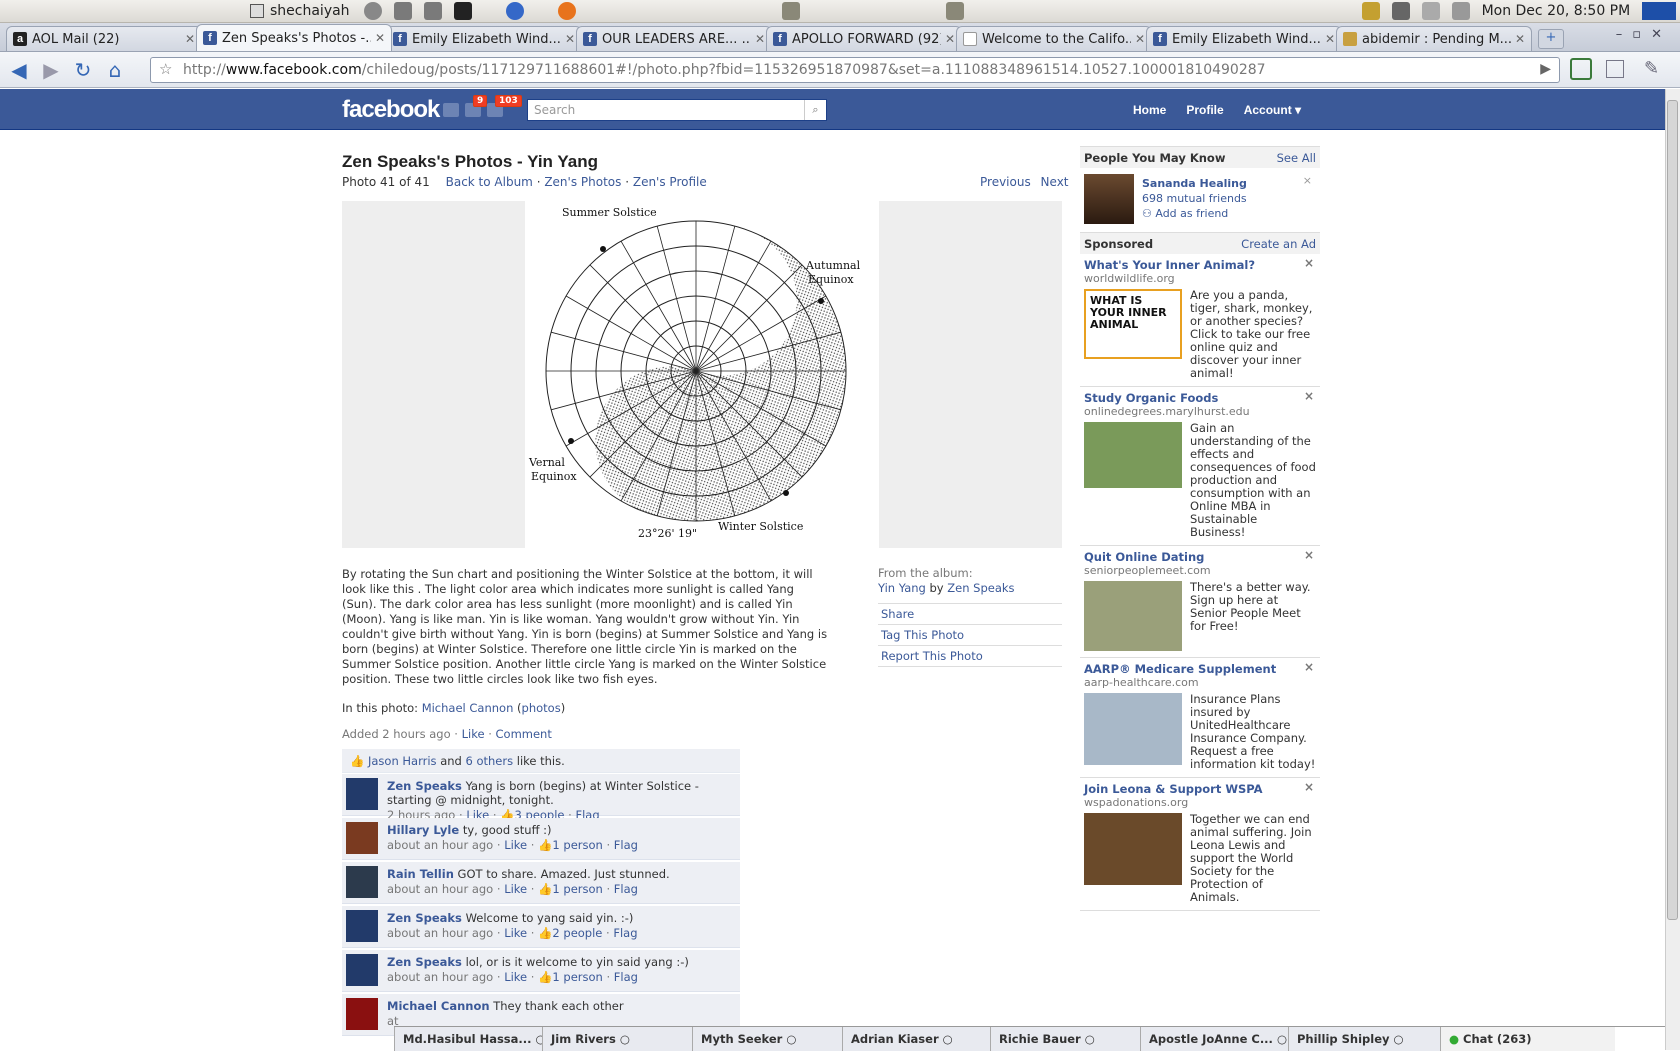  I want to click on window-controls: –▫✕, so click(1644, 34).